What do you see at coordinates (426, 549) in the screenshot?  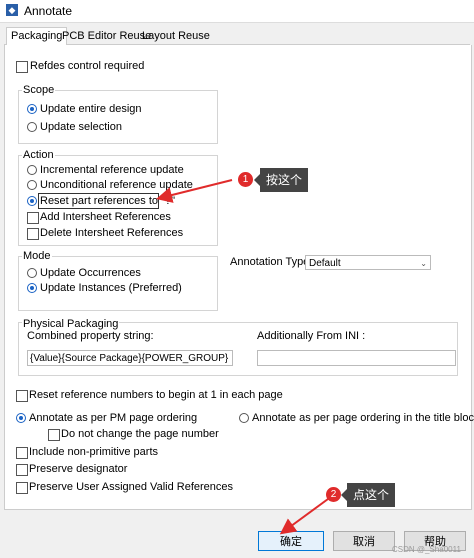 I see `watermark: CSDN @_Sha0011` at bounding box center [426, 549].